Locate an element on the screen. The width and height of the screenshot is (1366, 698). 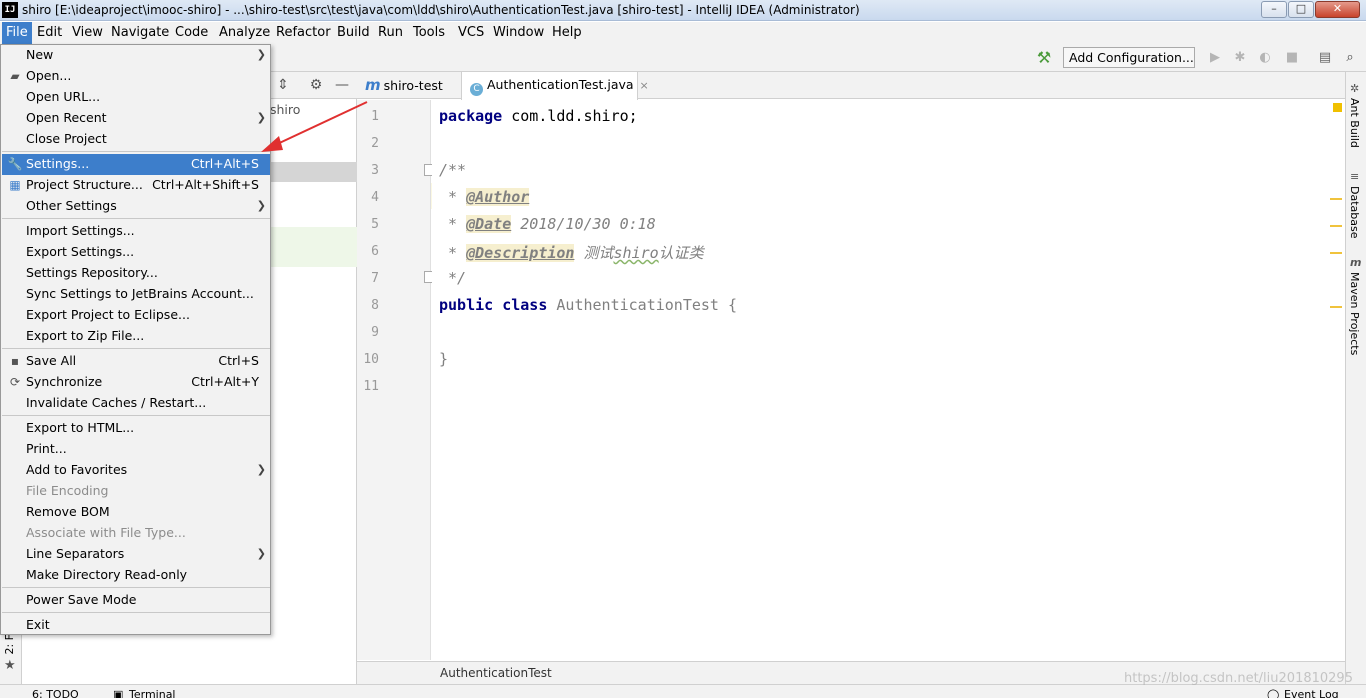
tab-authentication-test: C AuthenticationTest.java × is located at coordinates (555, 86).